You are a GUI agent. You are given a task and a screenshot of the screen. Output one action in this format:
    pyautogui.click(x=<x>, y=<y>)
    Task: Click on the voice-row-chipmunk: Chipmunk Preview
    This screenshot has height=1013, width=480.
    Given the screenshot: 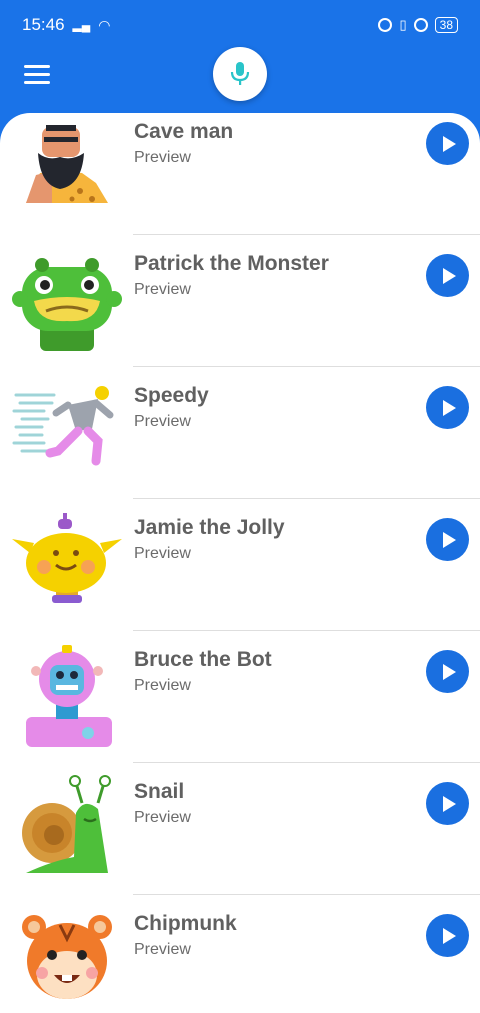 What is the action you would take?
    pyautogui.click(x=240, y=954)
    